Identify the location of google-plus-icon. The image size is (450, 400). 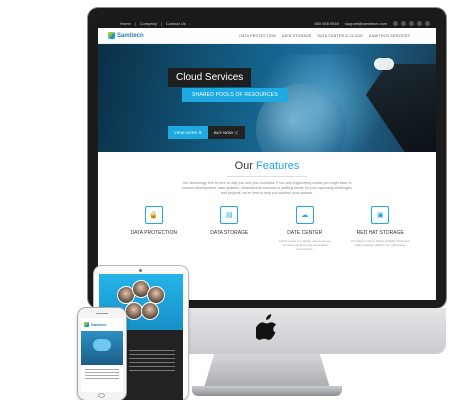
(419, 23).